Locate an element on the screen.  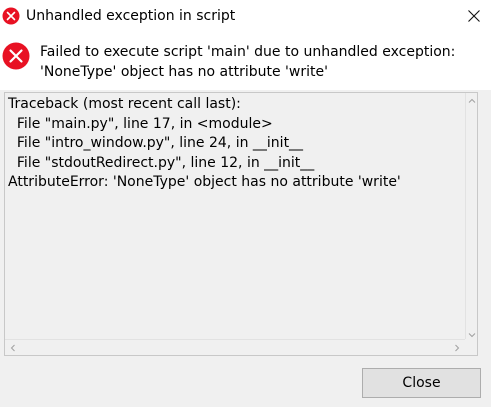
close-window-button is located at coordinates (473, 16).